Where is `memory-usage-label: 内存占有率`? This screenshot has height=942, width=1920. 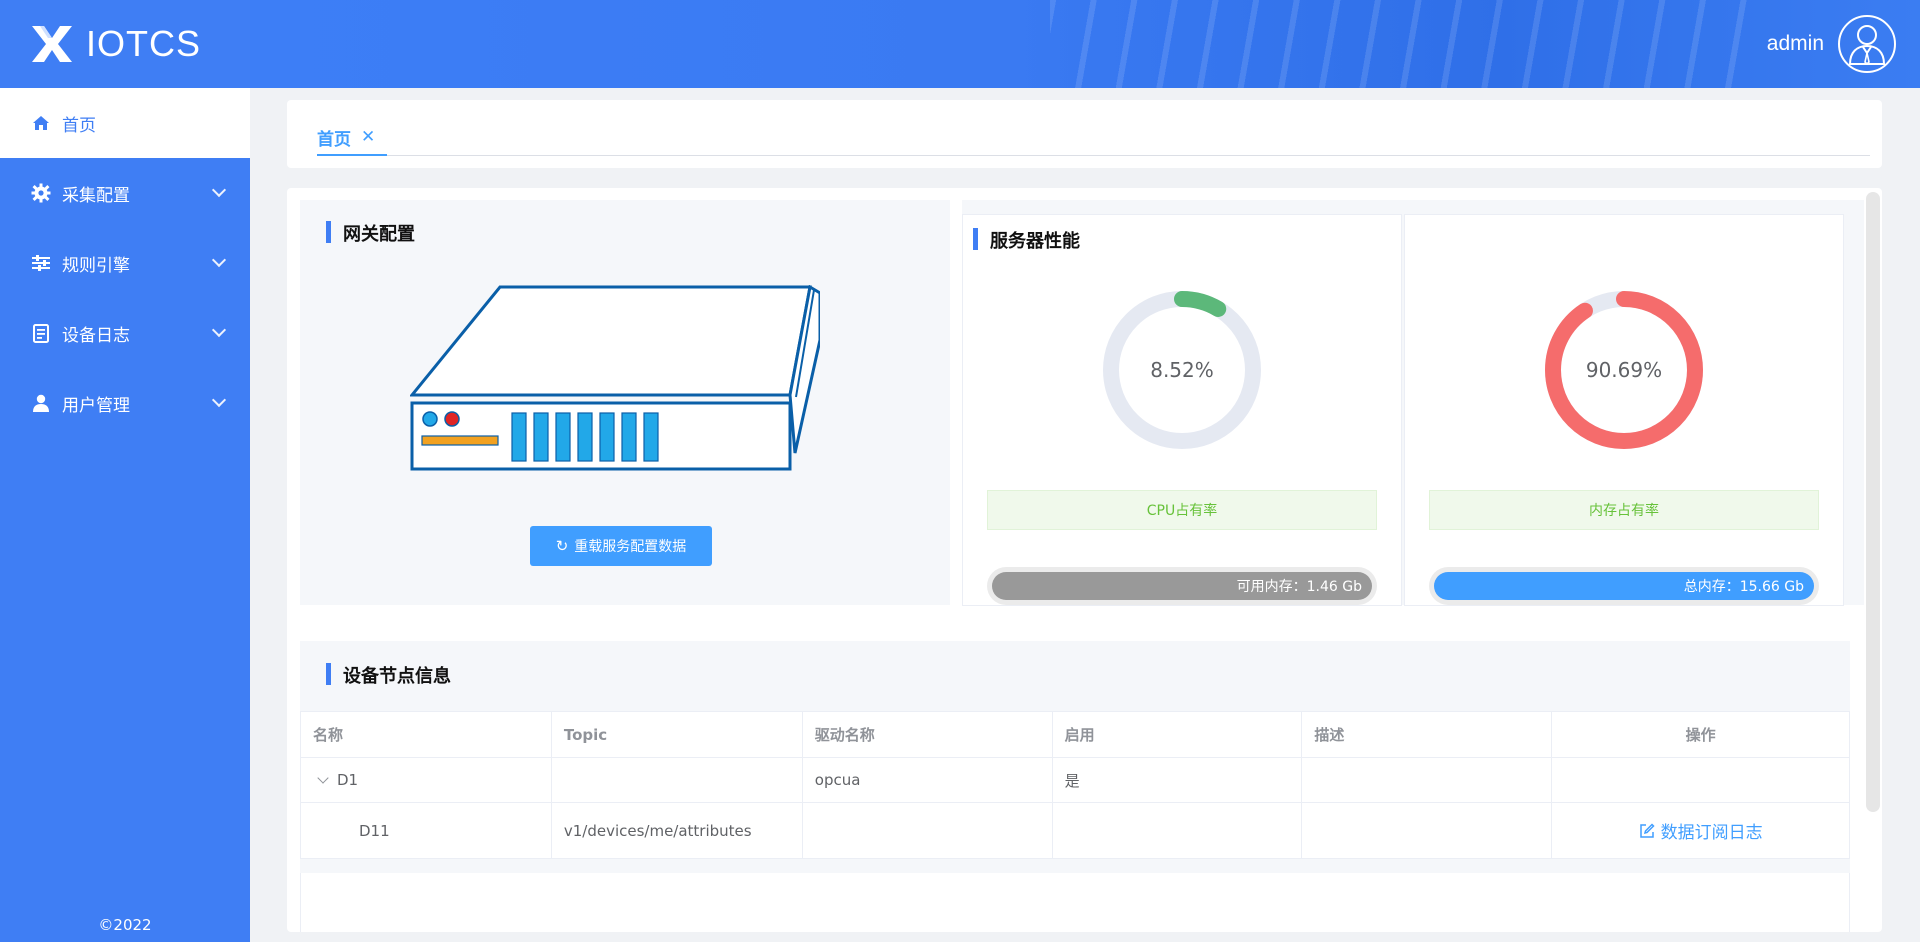 memory-usage-label: 内存占有率 is located at coordinates (1624, 510).